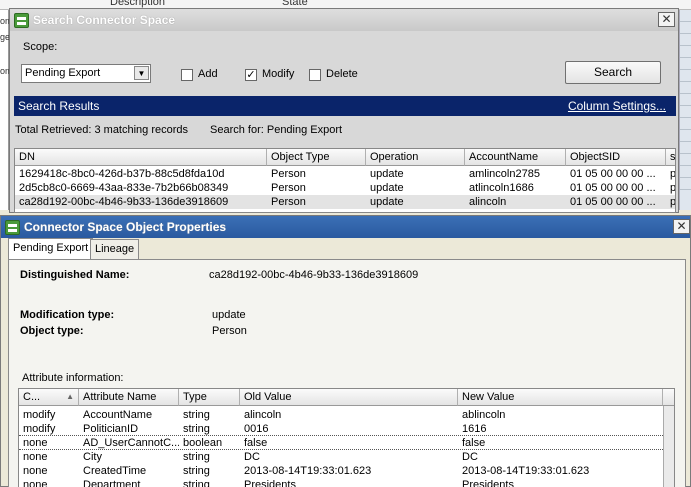 The width and height of the screenshot is (691, 487). What do you see at coordinates (314, 275) in the screenshot?
I see `distinguished-name-value: ca28d192-00bc-4b46-9b33-136de3918609` at bounding box center [314, 275].